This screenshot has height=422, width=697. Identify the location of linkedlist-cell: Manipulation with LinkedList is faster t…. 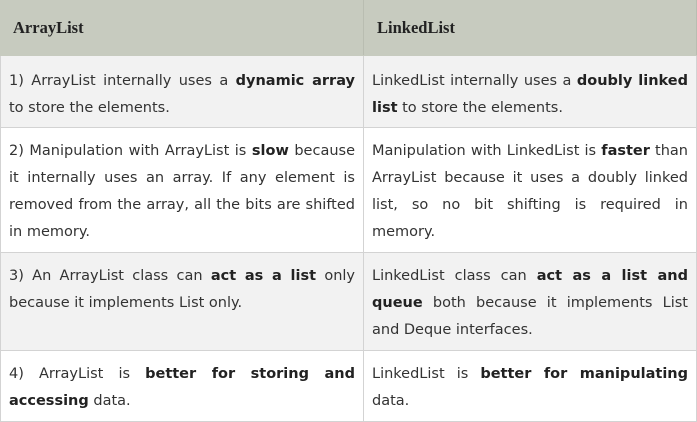
(530, 190).